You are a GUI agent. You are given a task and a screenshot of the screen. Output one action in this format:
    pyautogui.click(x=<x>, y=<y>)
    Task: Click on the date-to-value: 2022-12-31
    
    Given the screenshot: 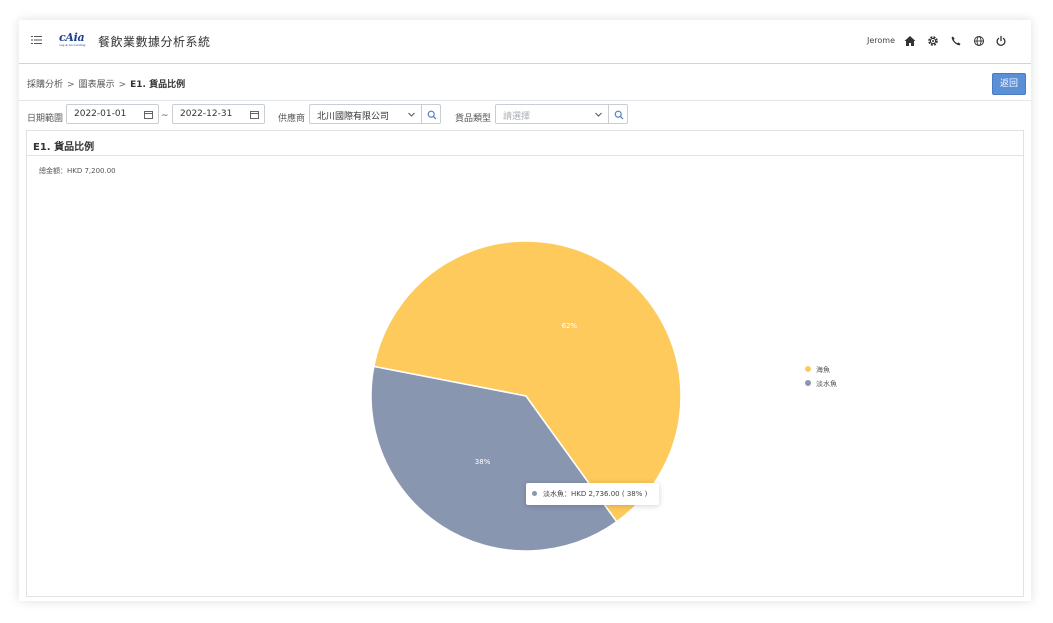 What is the action you would take?
    pyautogui.click(x=206, y=114)
    